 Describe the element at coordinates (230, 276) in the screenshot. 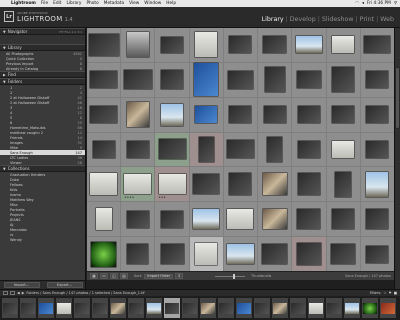

I see `thumbnail-size-slider` at that location.